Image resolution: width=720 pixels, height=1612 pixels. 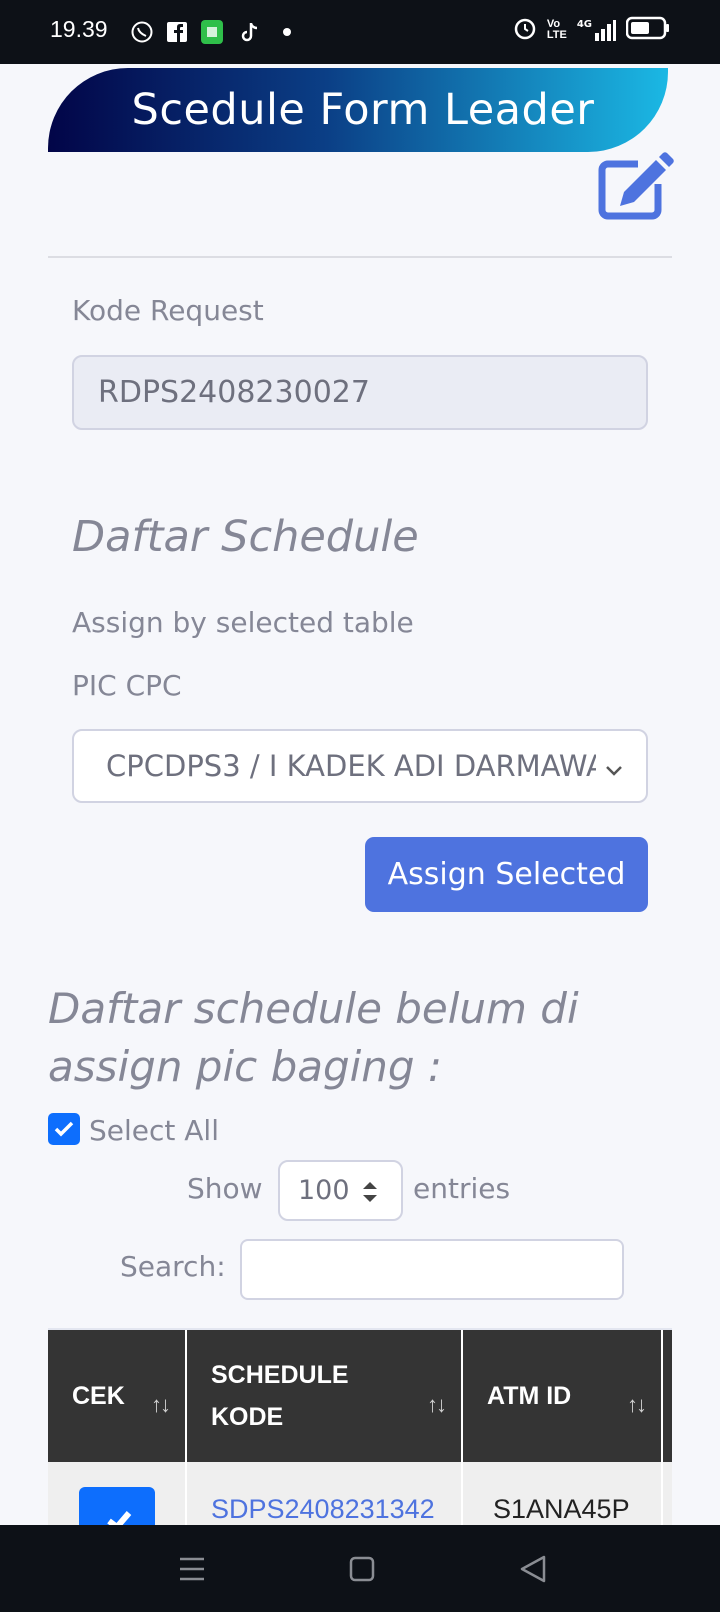 I want to click on entries-per-page-select: 100, so click(x=340, y=1190).